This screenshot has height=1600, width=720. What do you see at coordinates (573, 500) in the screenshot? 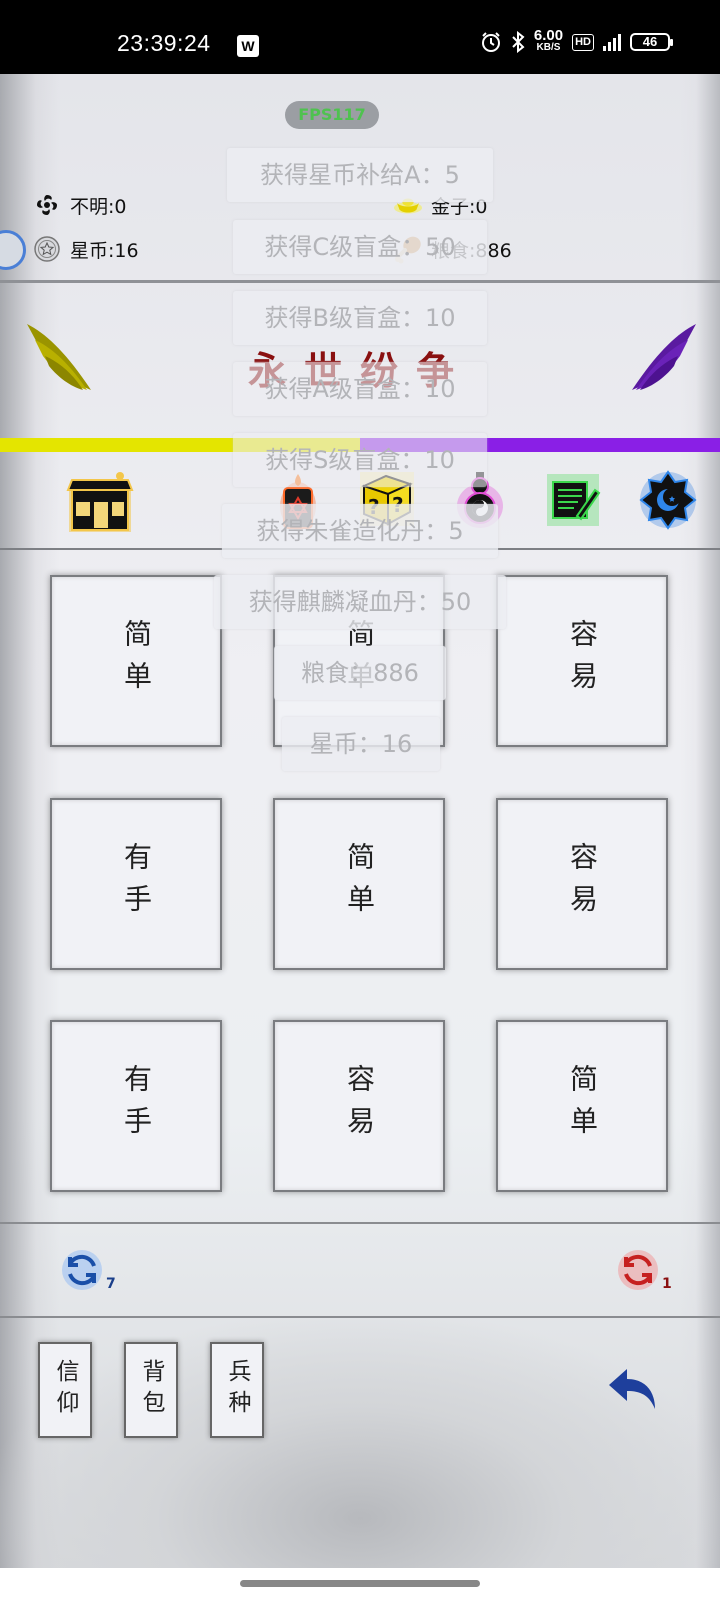
I see `scroll-icon` at bounding box center [573, 500].